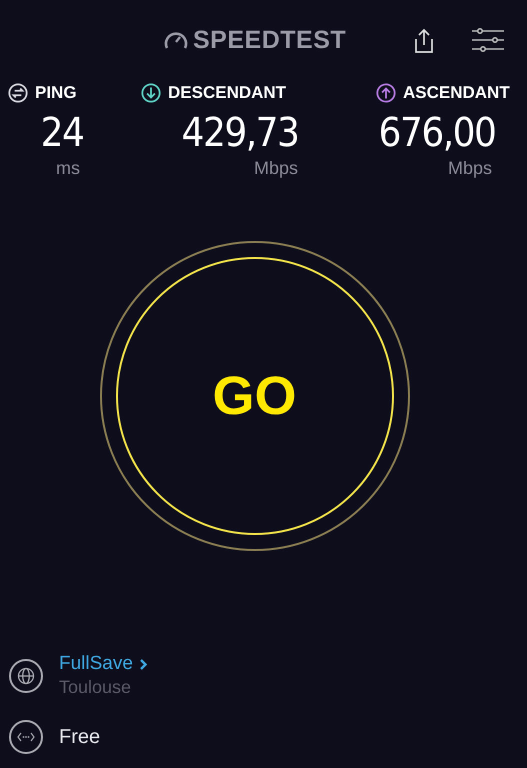 Image resolution: width=527 pixels, height=768 pixels. I want to click on metric-label: ASCENDANT, so click(456, 93).